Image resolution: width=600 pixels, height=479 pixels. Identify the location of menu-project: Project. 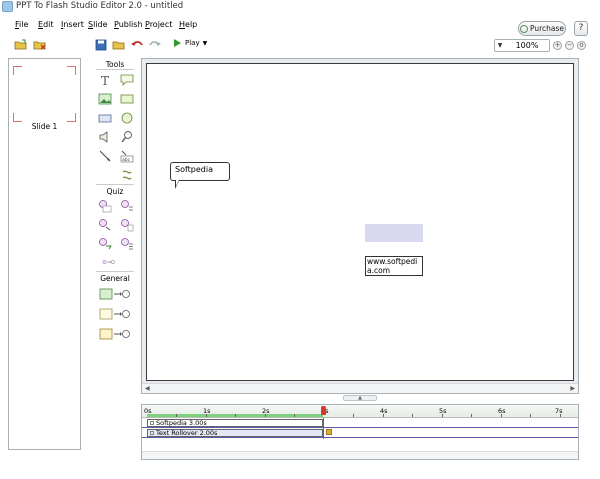
(158, 24).